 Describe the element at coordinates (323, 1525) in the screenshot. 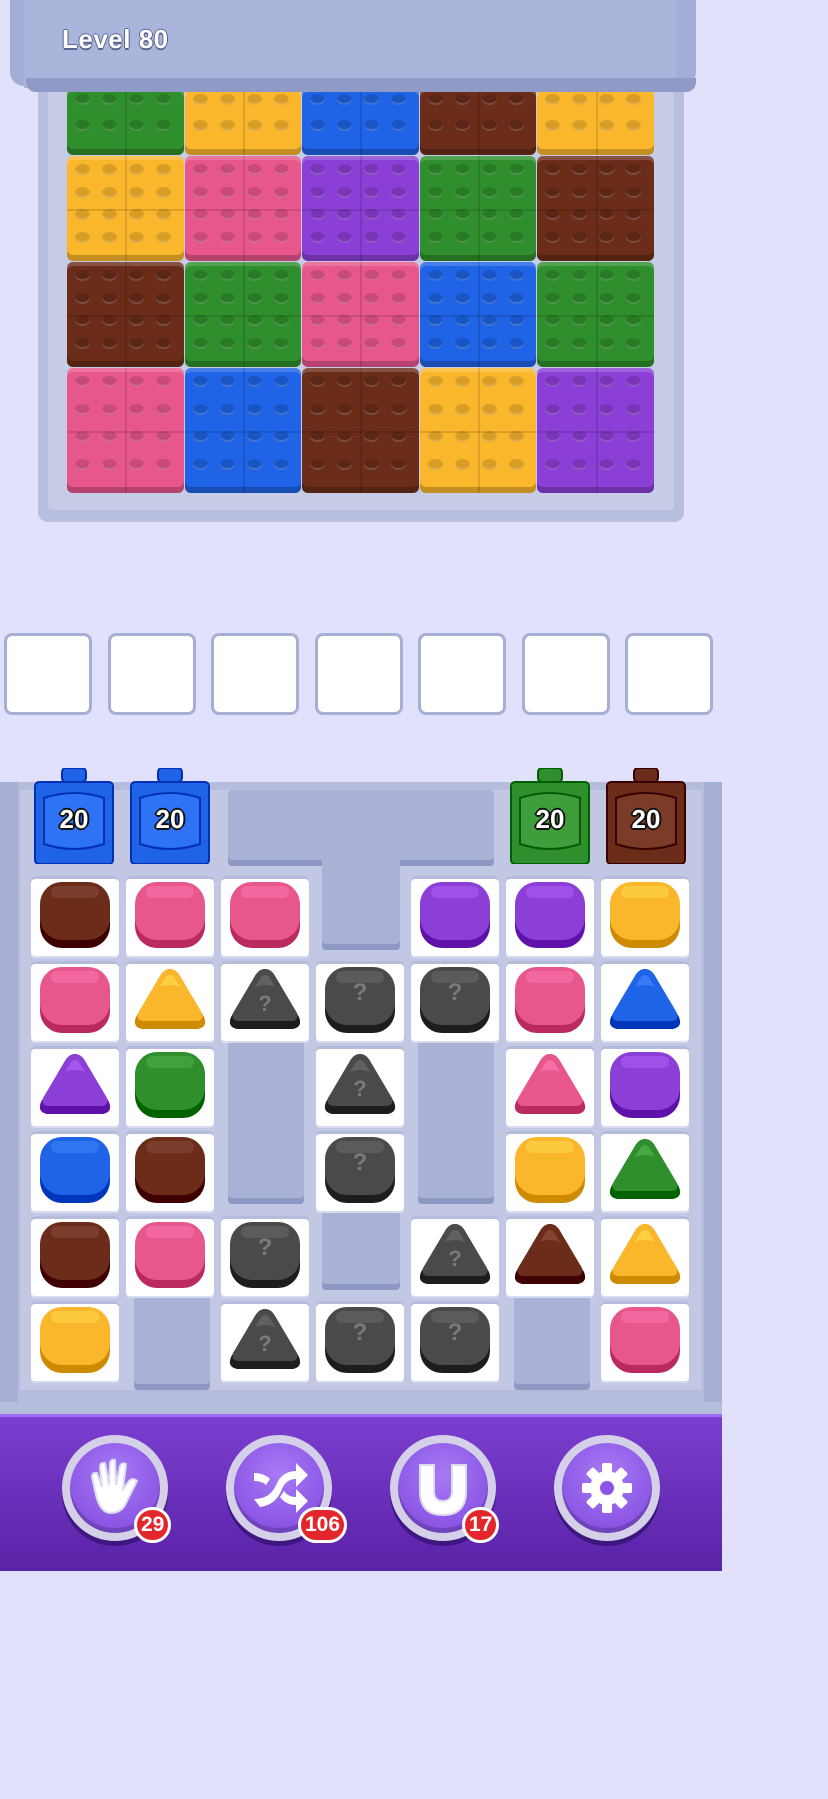

I see `shuffle-booster-badge: 106` at that location.